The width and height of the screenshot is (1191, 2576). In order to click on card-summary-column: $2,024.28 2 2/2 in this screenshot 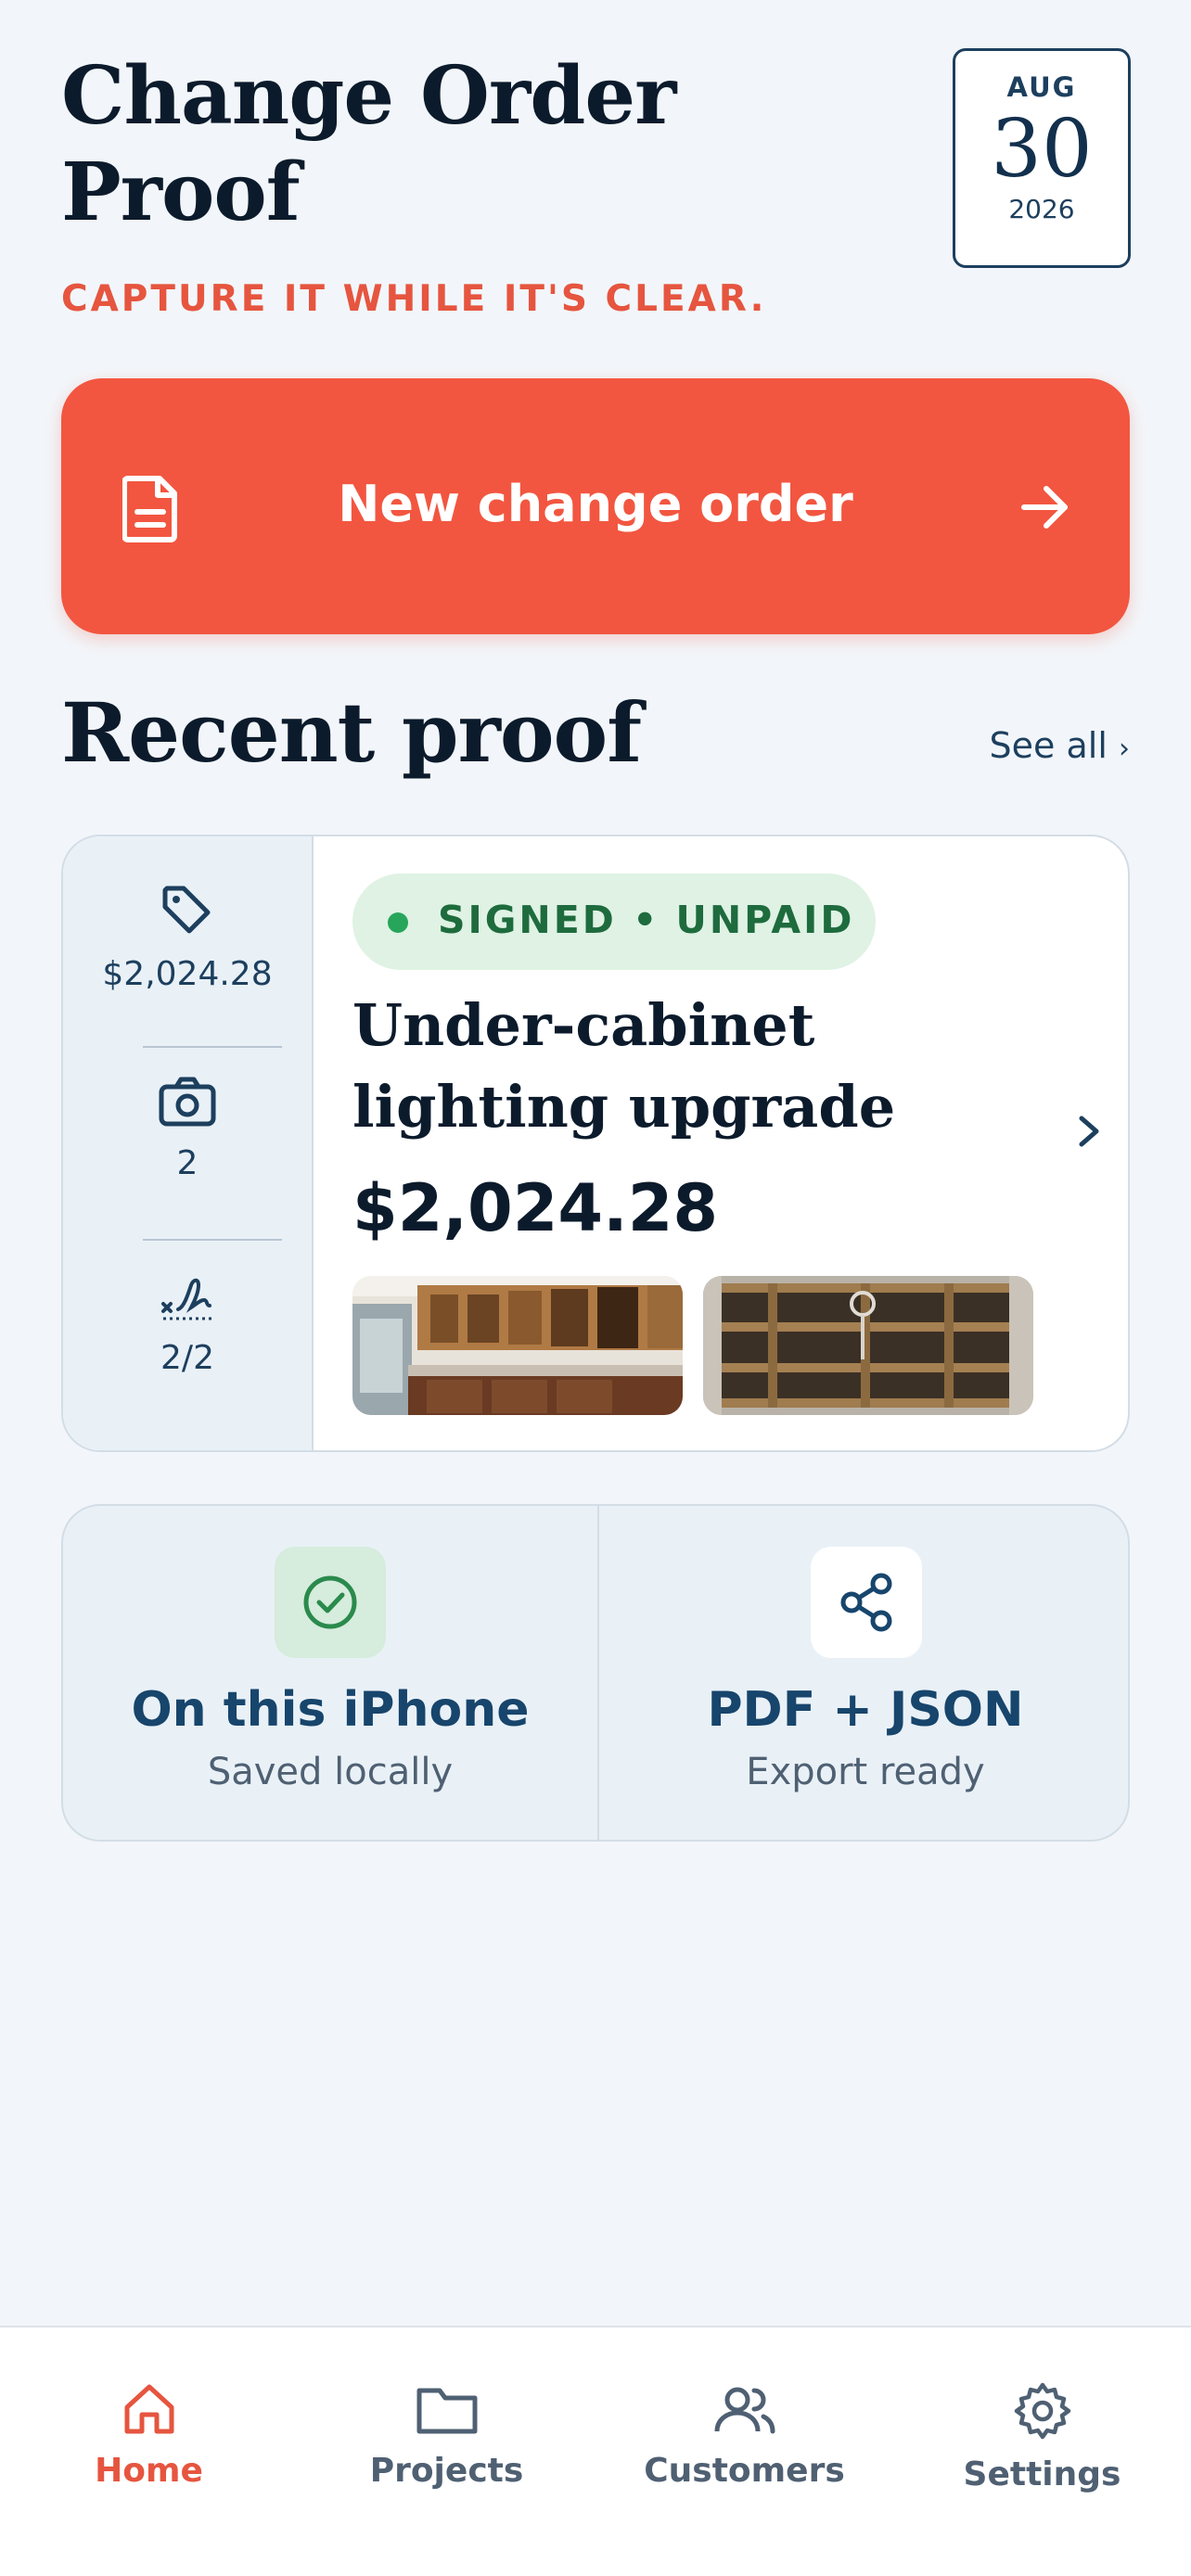, I will do `click(188, 1143)`.